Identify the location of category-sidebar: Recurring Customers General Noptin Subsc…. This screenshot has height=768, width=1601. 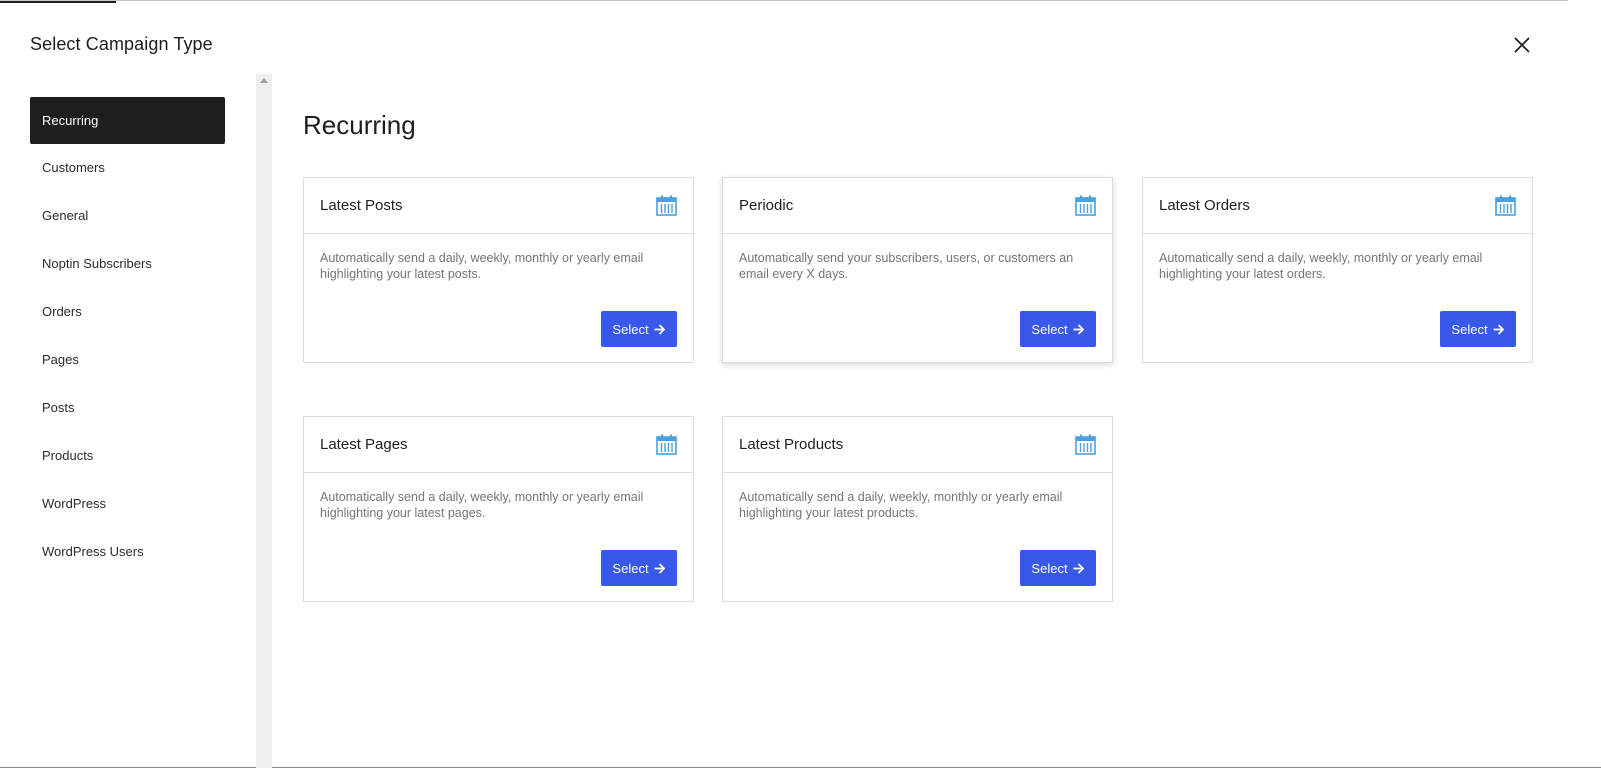
(127, 336).